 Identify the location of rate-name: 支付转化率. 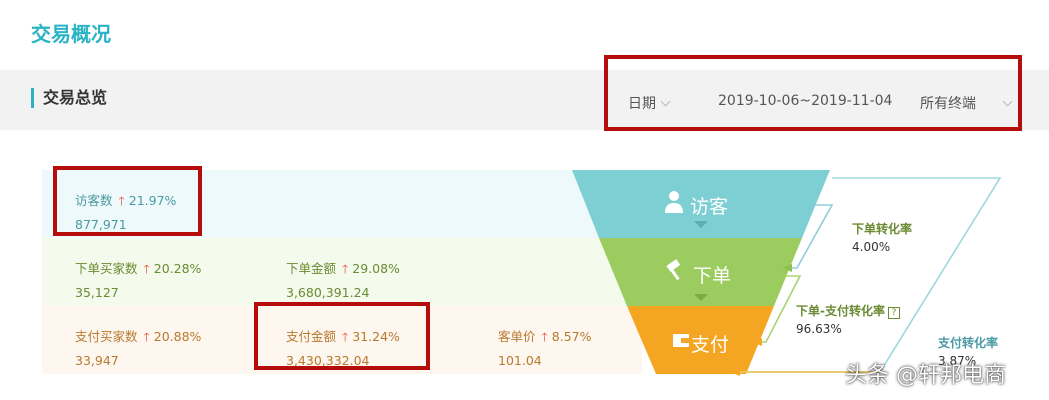
(968, 343).